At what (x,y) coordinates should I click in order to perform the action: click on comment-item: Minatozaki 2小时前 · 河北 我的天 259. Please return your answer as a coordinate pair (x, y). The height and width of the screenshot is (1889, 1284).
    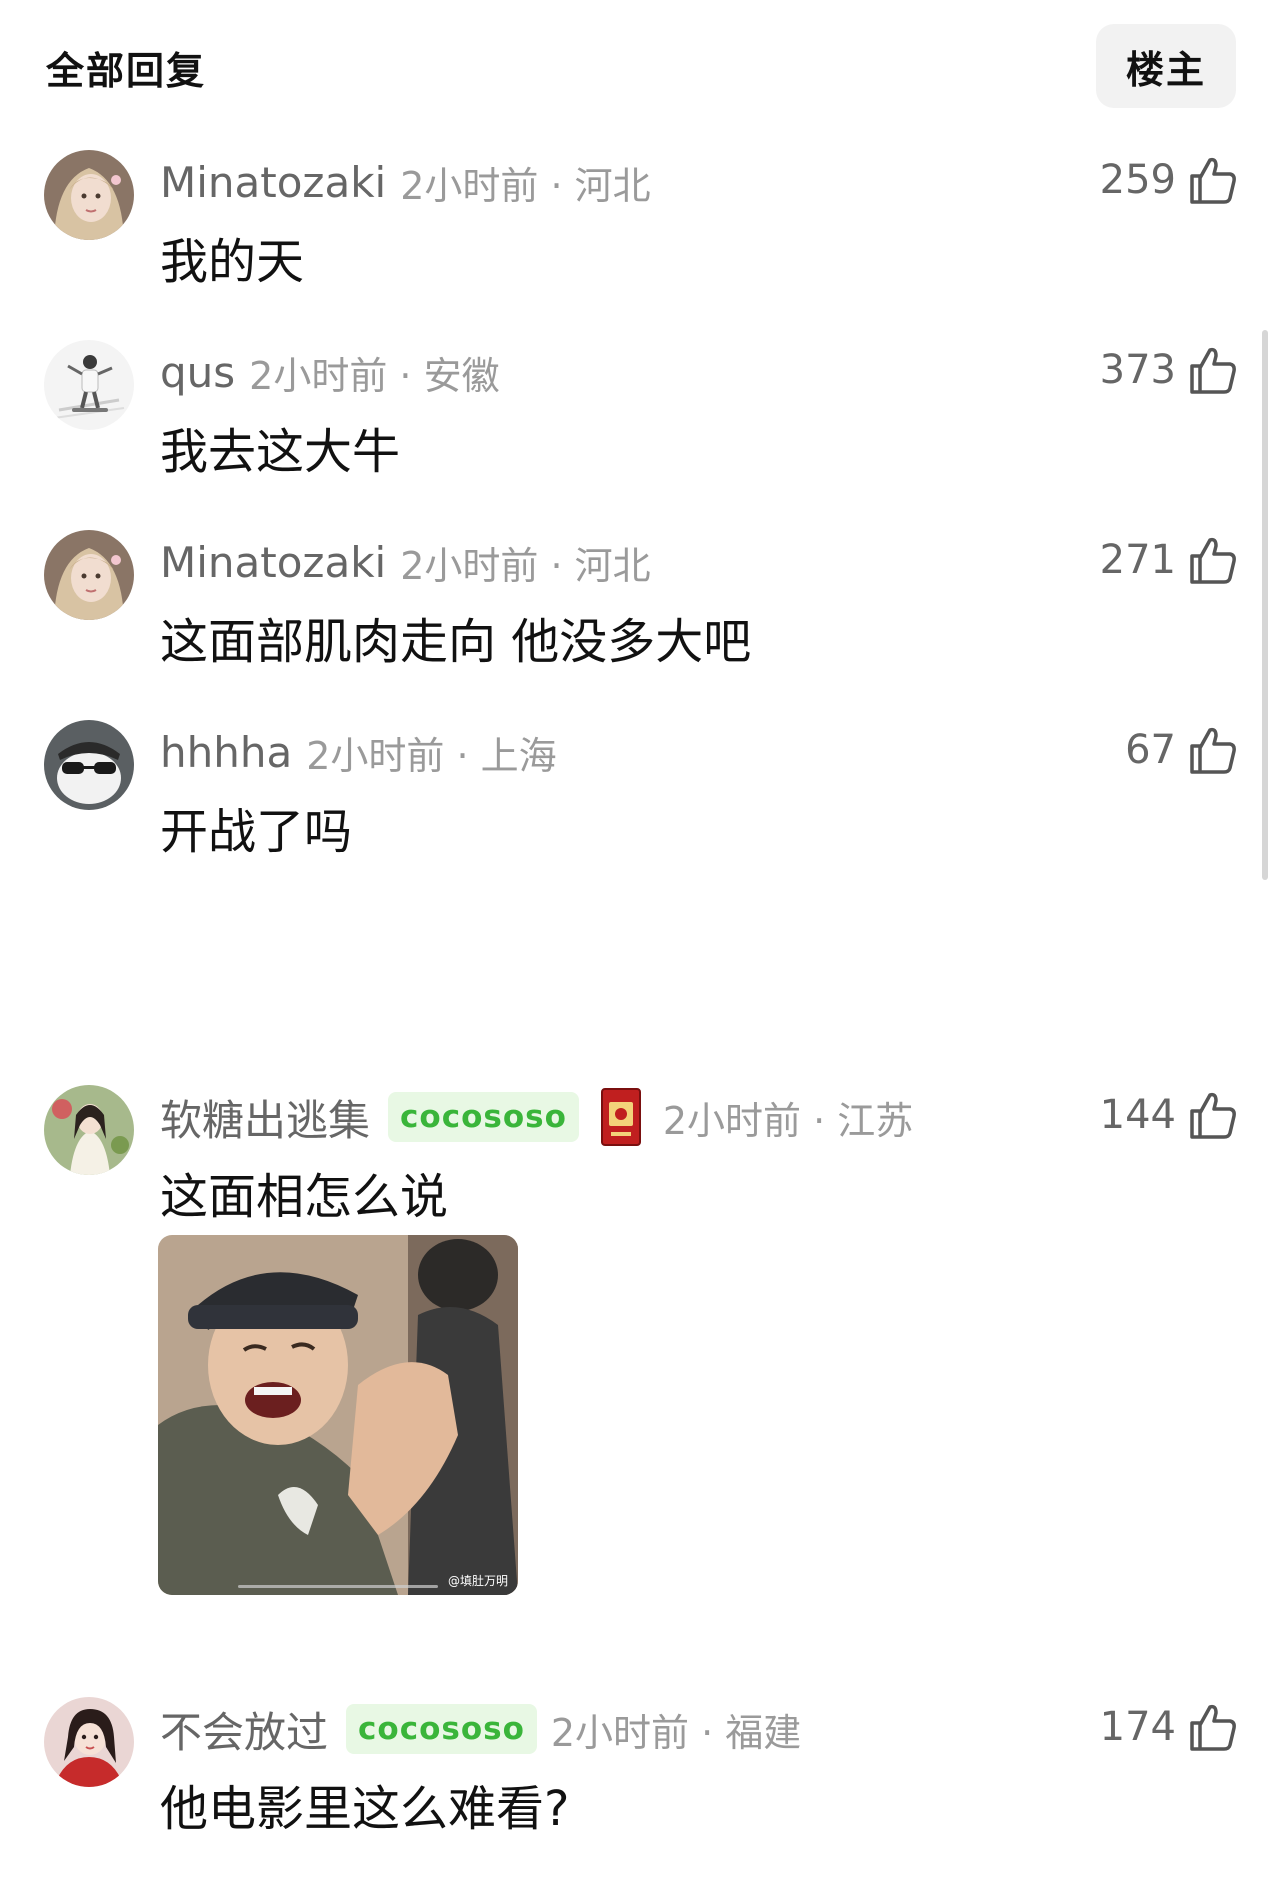
    Looking at the image, I should click on (642, 220).